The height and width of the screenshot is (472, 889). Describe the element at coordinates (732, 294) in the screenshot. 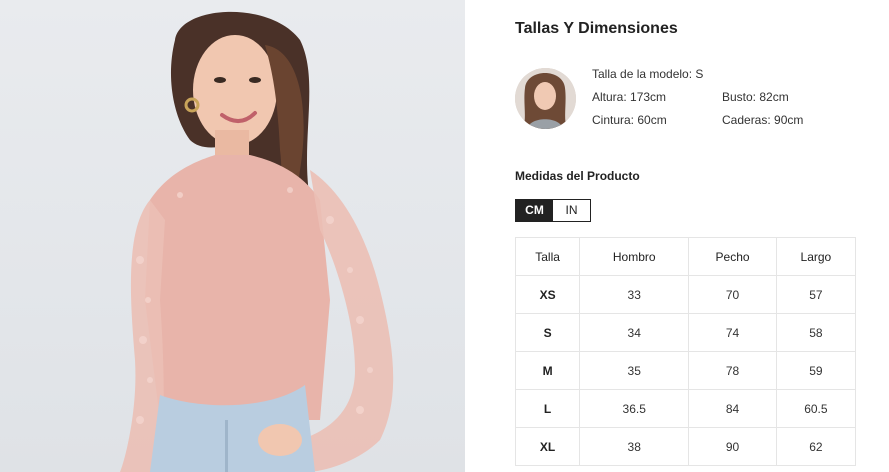

I see `cell-chest: 70` at that location.